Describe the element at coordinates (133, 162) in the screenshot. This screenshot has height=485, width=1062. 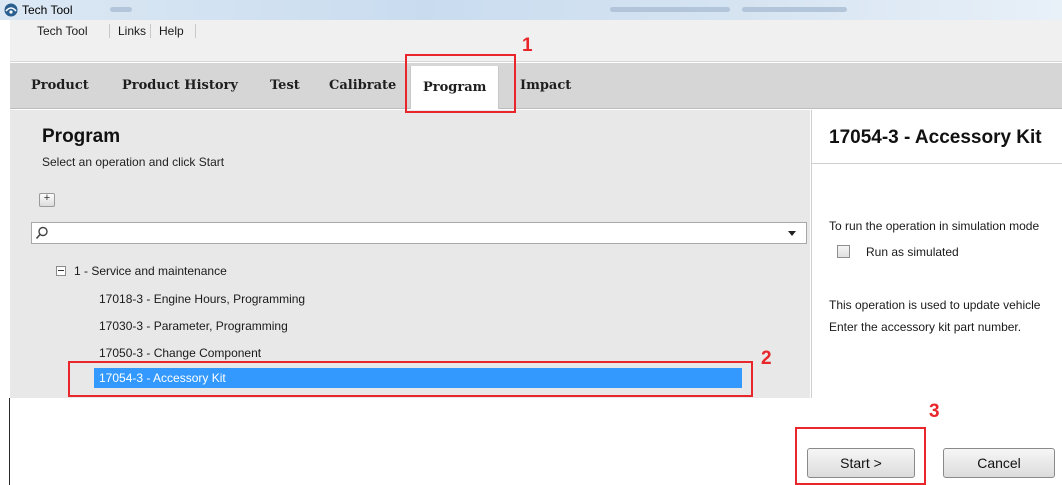
I see `panel-subtitle: Select an operation and click Start` at that location.